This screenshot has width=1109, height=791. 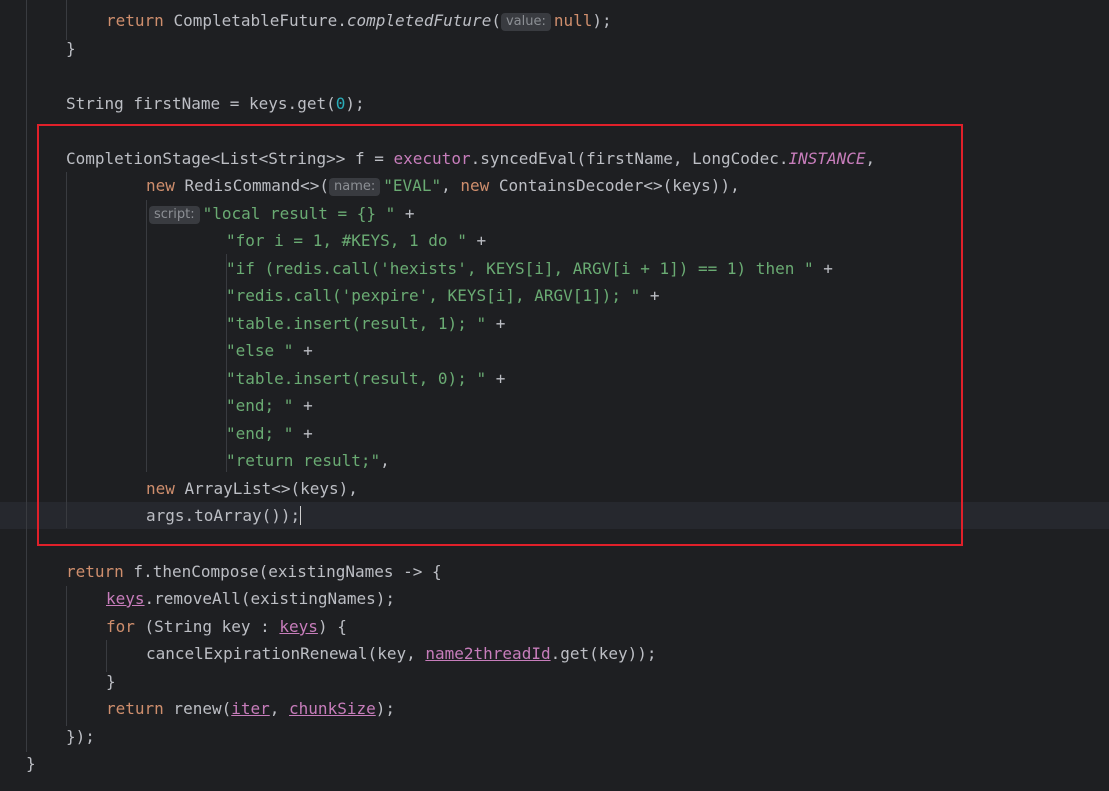 I want to click on code-token: });, so click(x=80, y=736).